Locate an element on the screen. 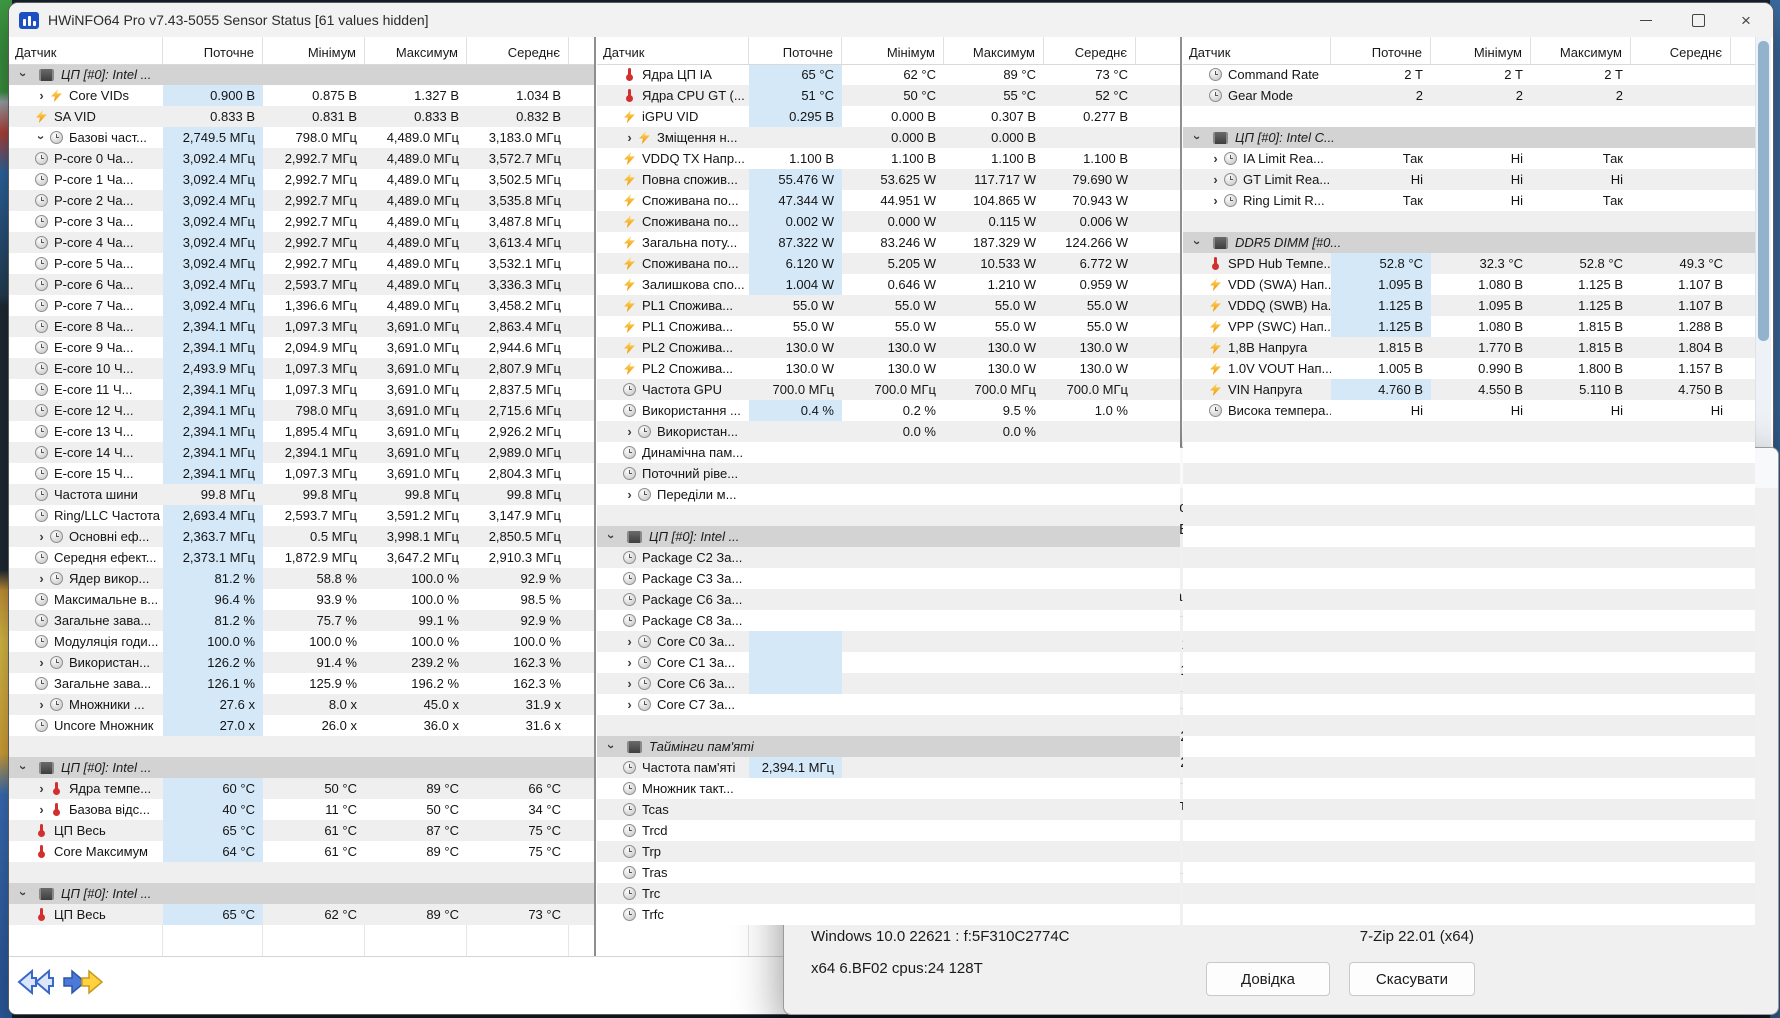  sensor-row: Trc is located at coordinates (888, 893).